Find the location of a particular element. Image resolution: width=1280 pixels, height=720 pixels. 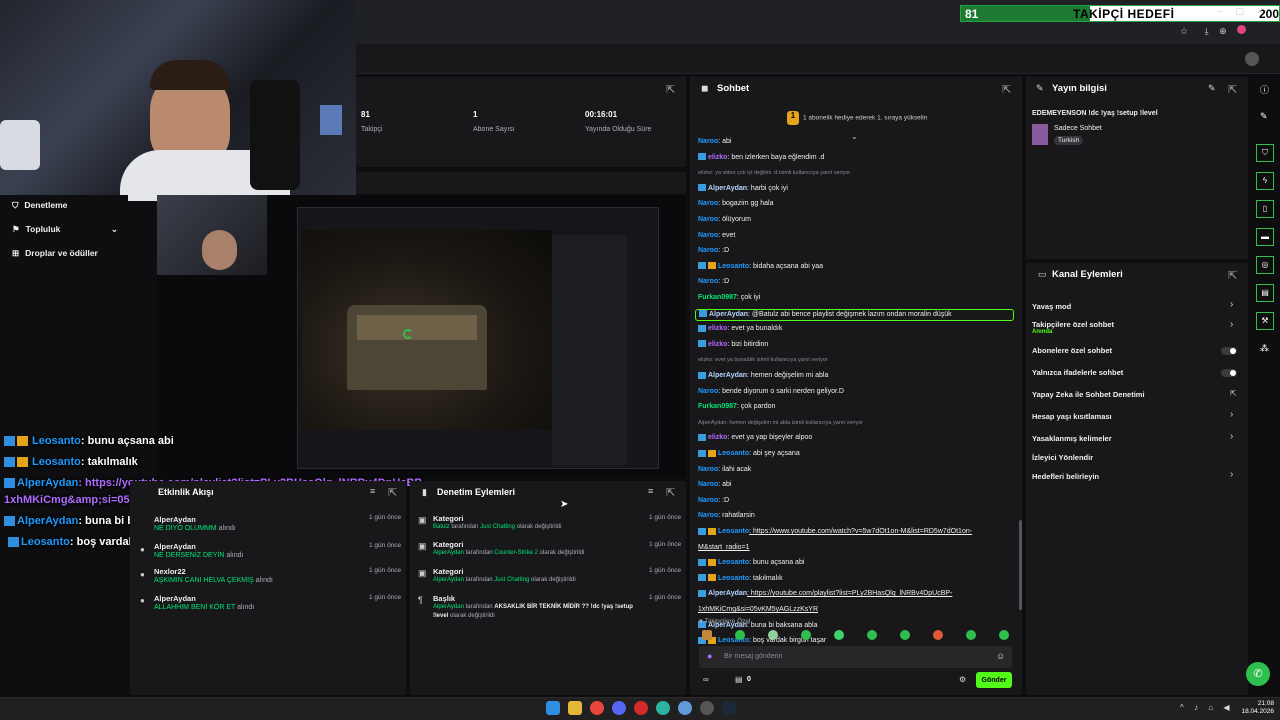

chat-input-box: ● Bir mesaj gönderin ☺ is located at coordinates (855, 657).